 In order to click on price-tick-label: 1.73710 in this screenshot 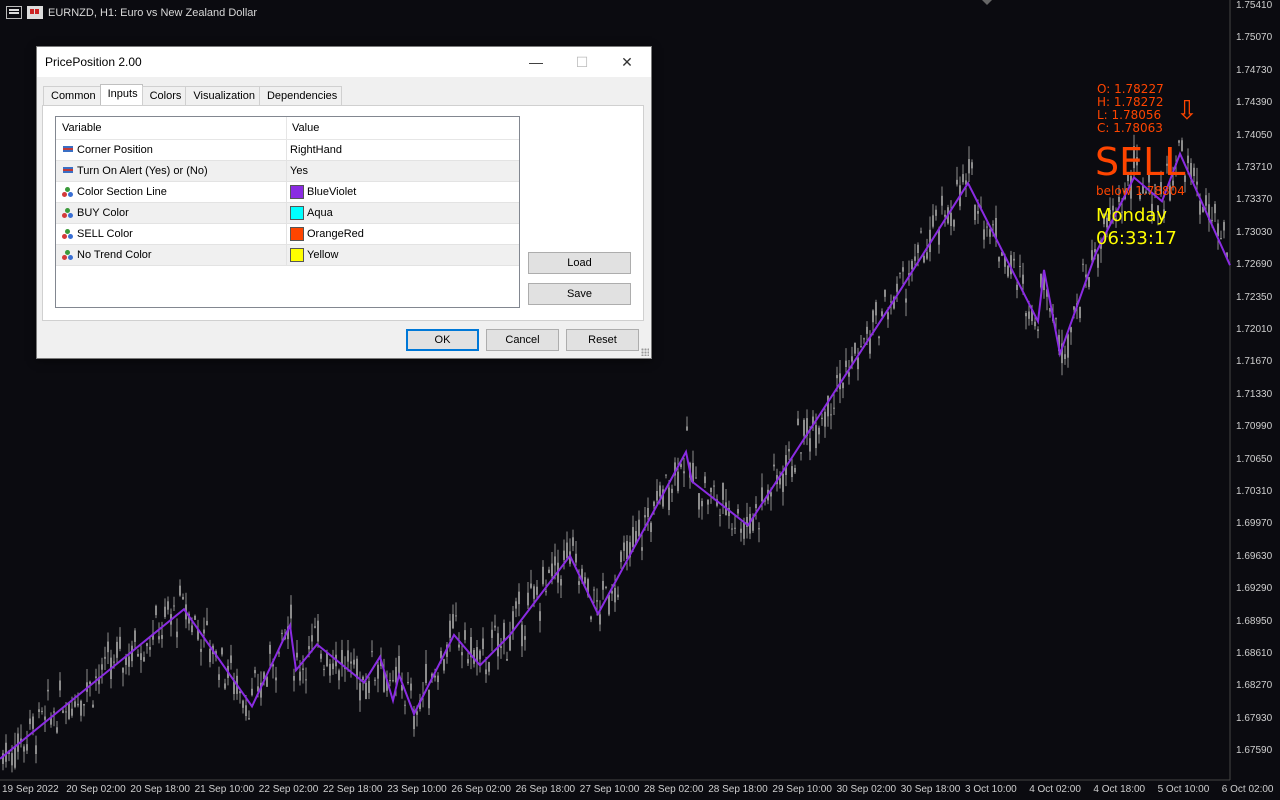, I will do `click(1254, 167)`.